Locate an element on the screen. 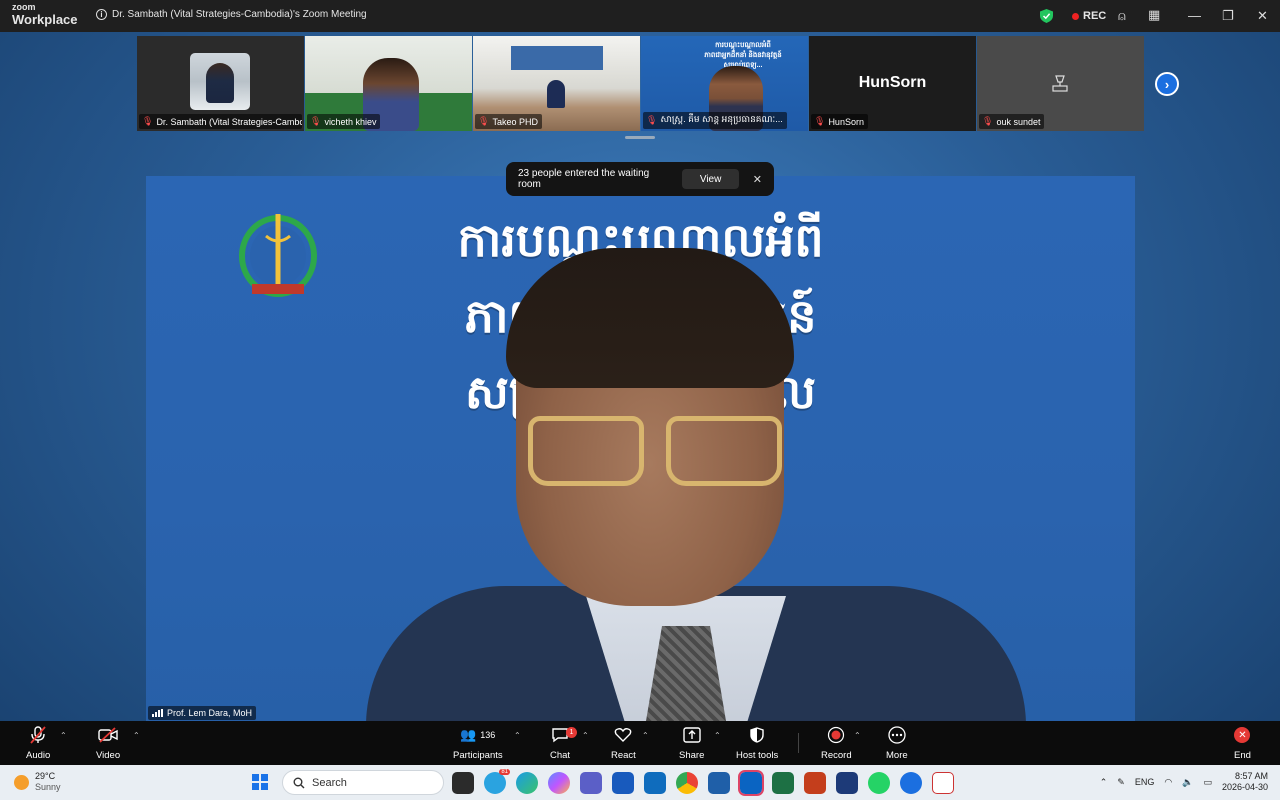 This screenshot has width=1280, height=800. chrome-icon is located at coordinates (687, 783).